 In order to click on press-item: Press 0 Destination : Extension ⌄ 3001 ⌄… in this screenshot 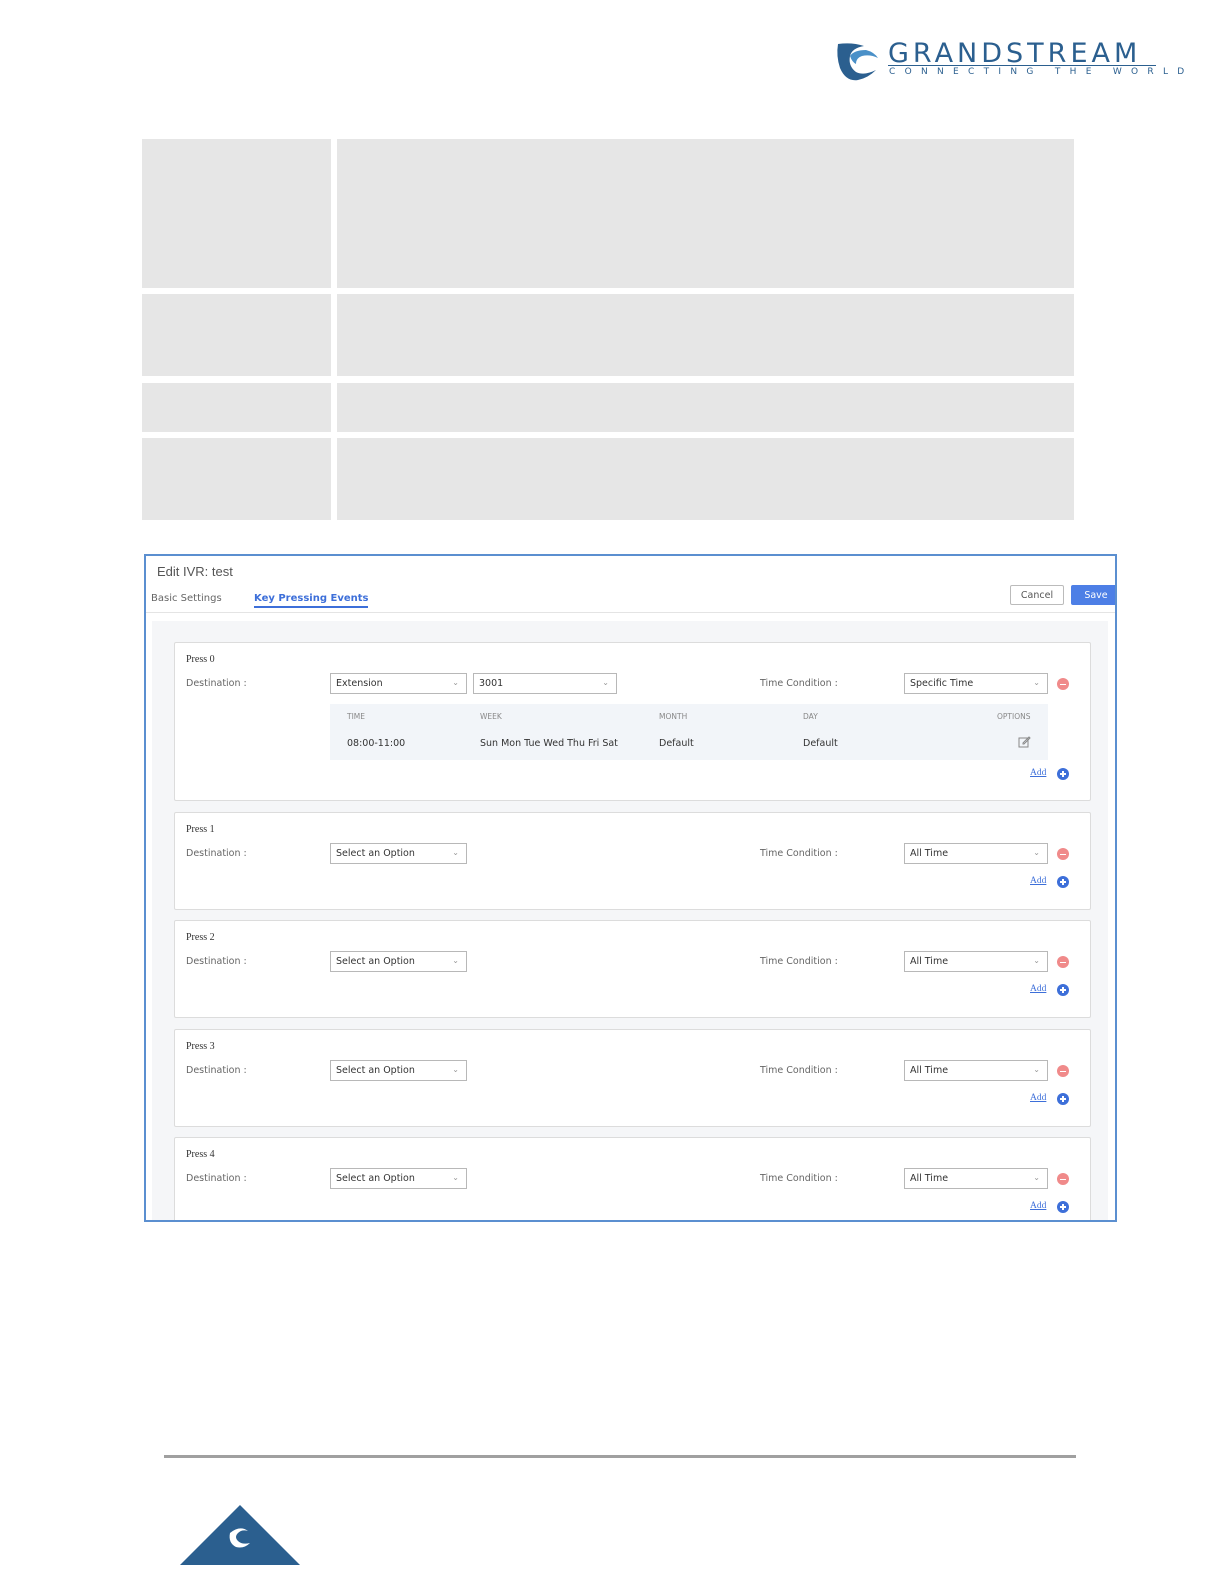, I will do `click(632, 721)`.